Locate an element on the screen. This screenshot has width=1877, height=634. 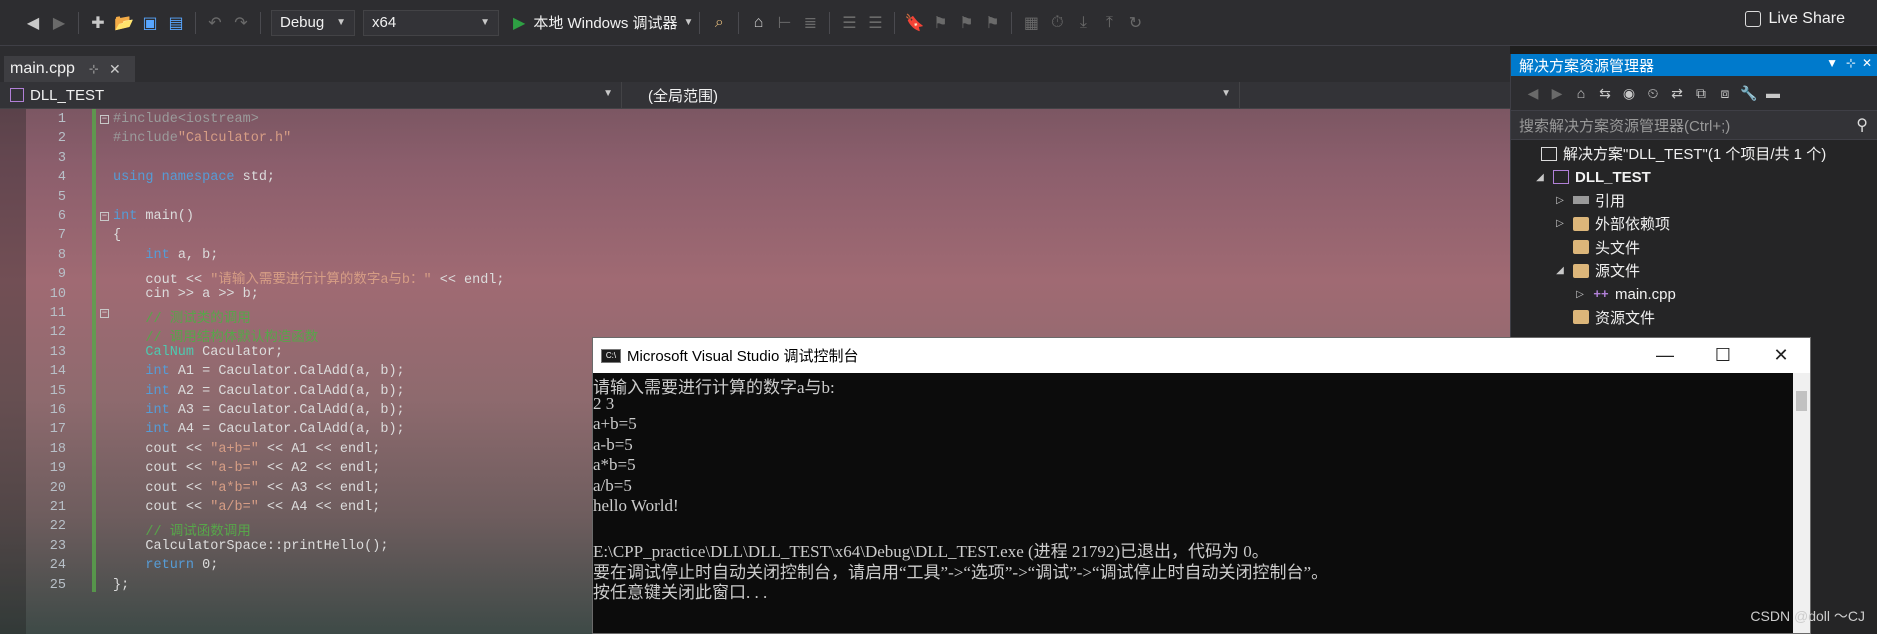
code-token: << A3 << endl; is located at coordinates (319, 488).